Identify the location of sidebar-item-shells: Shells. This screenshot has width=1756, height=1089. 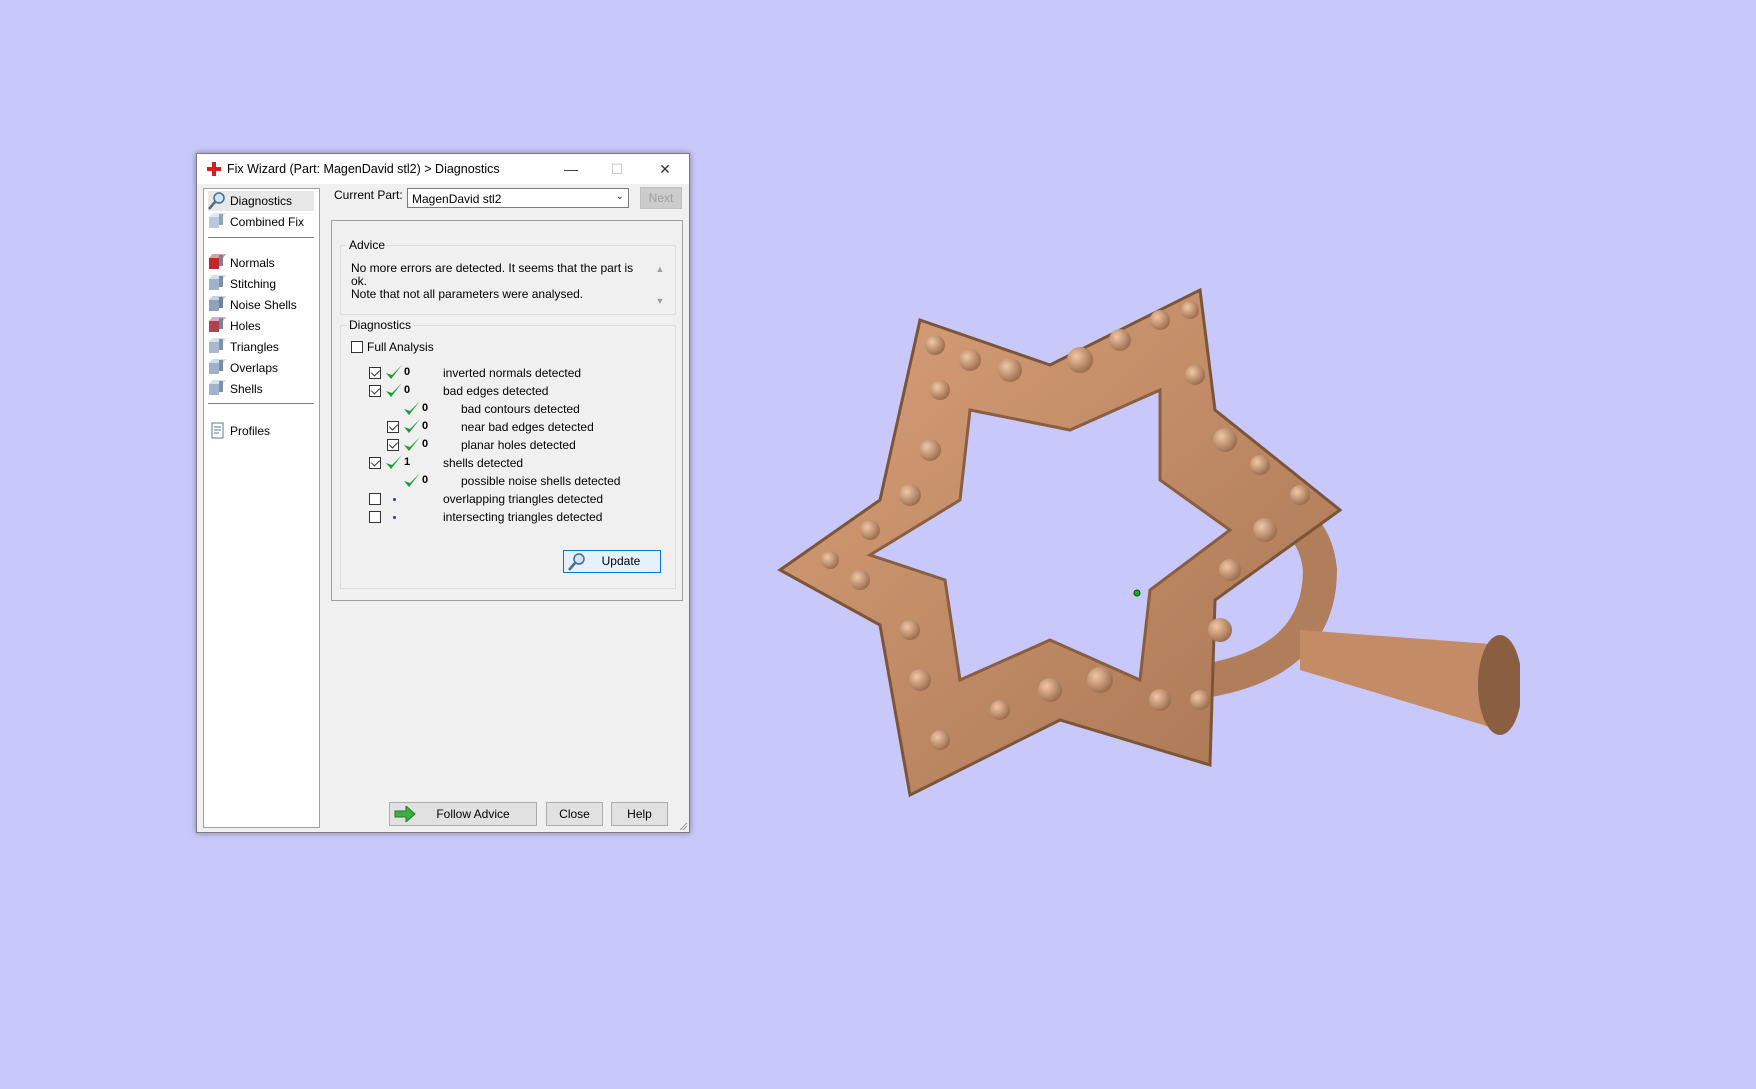
(261, 389).